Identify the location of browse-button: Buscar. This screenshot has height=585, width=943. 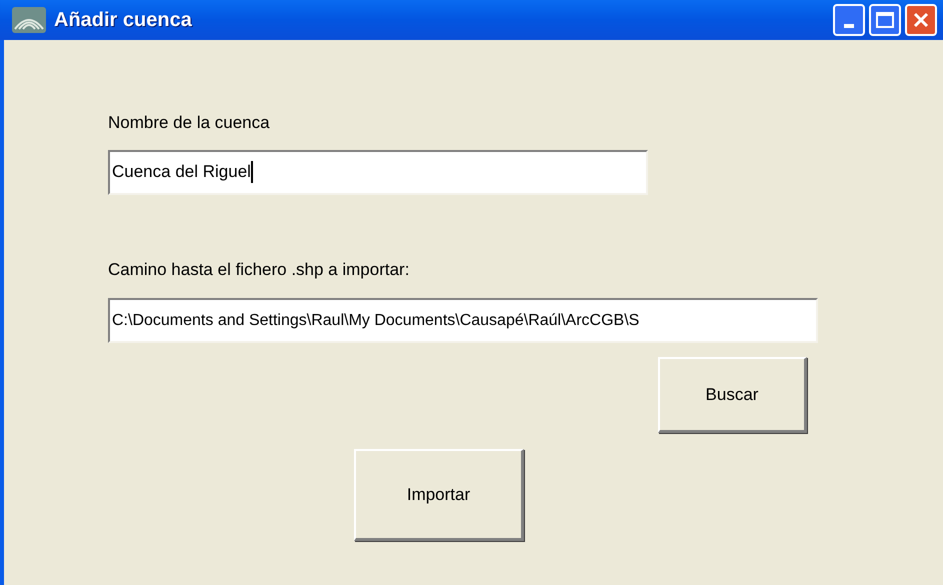
(732, 395).